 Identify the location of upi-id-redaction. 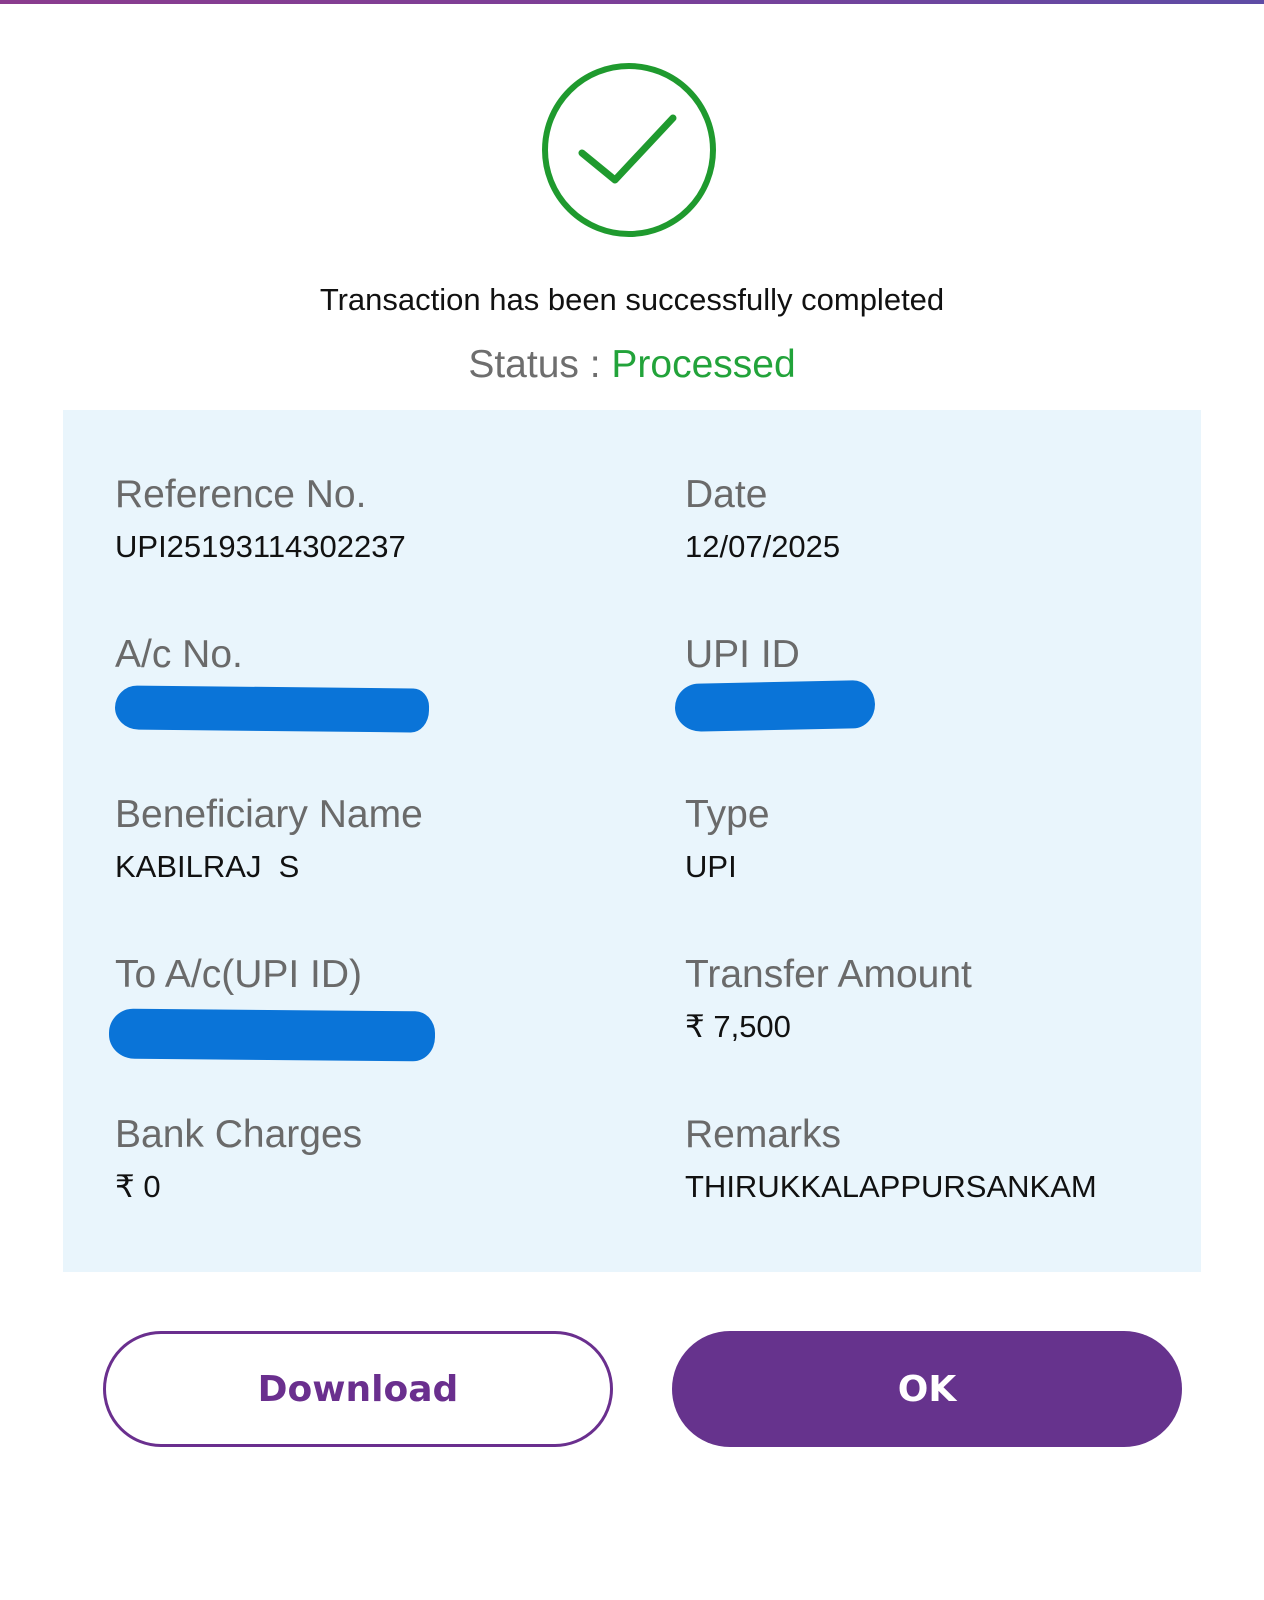
(775, 706).